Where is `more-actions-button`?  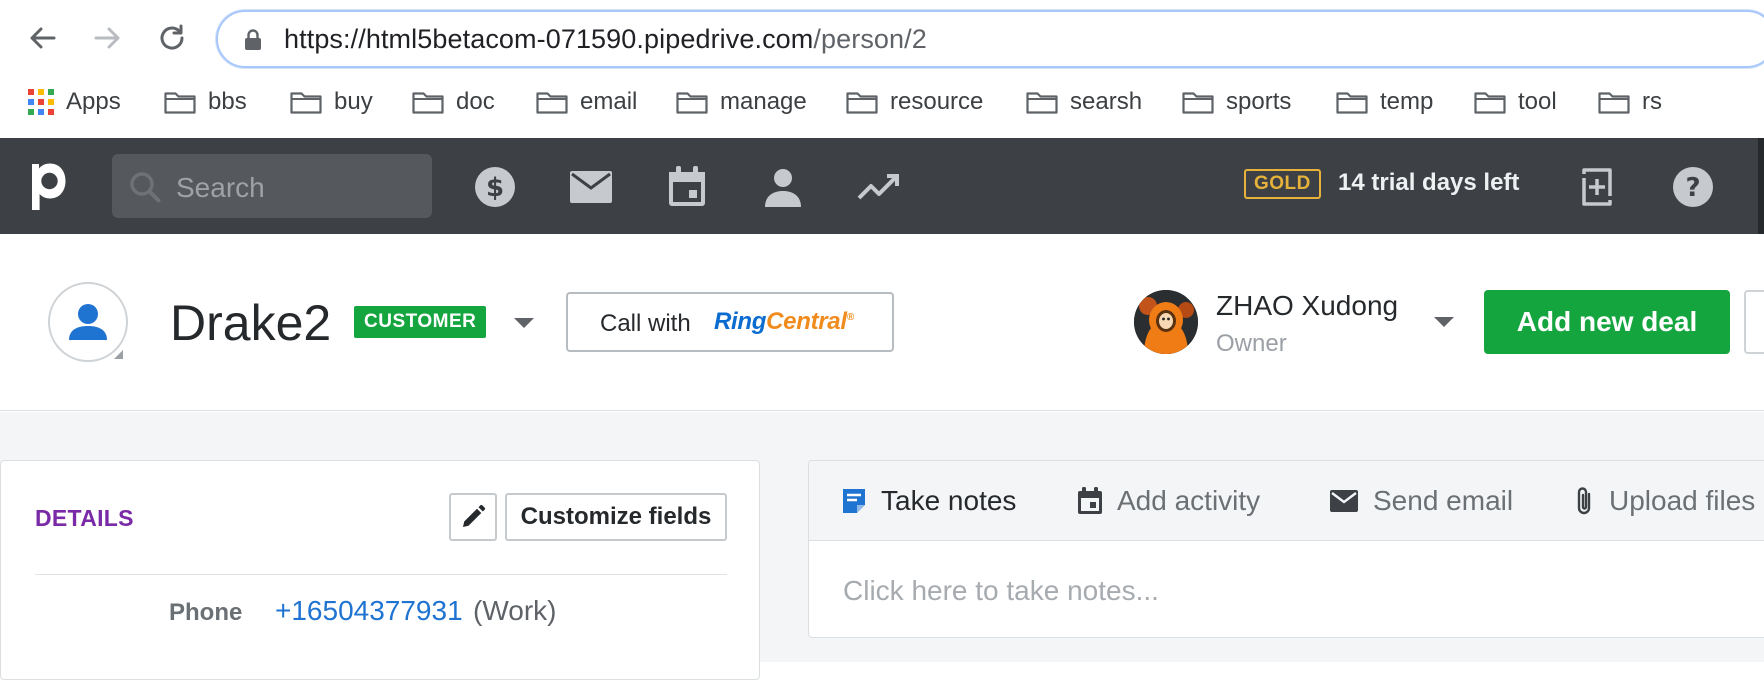
more-actions-button is located at coordinates (1754, 322).